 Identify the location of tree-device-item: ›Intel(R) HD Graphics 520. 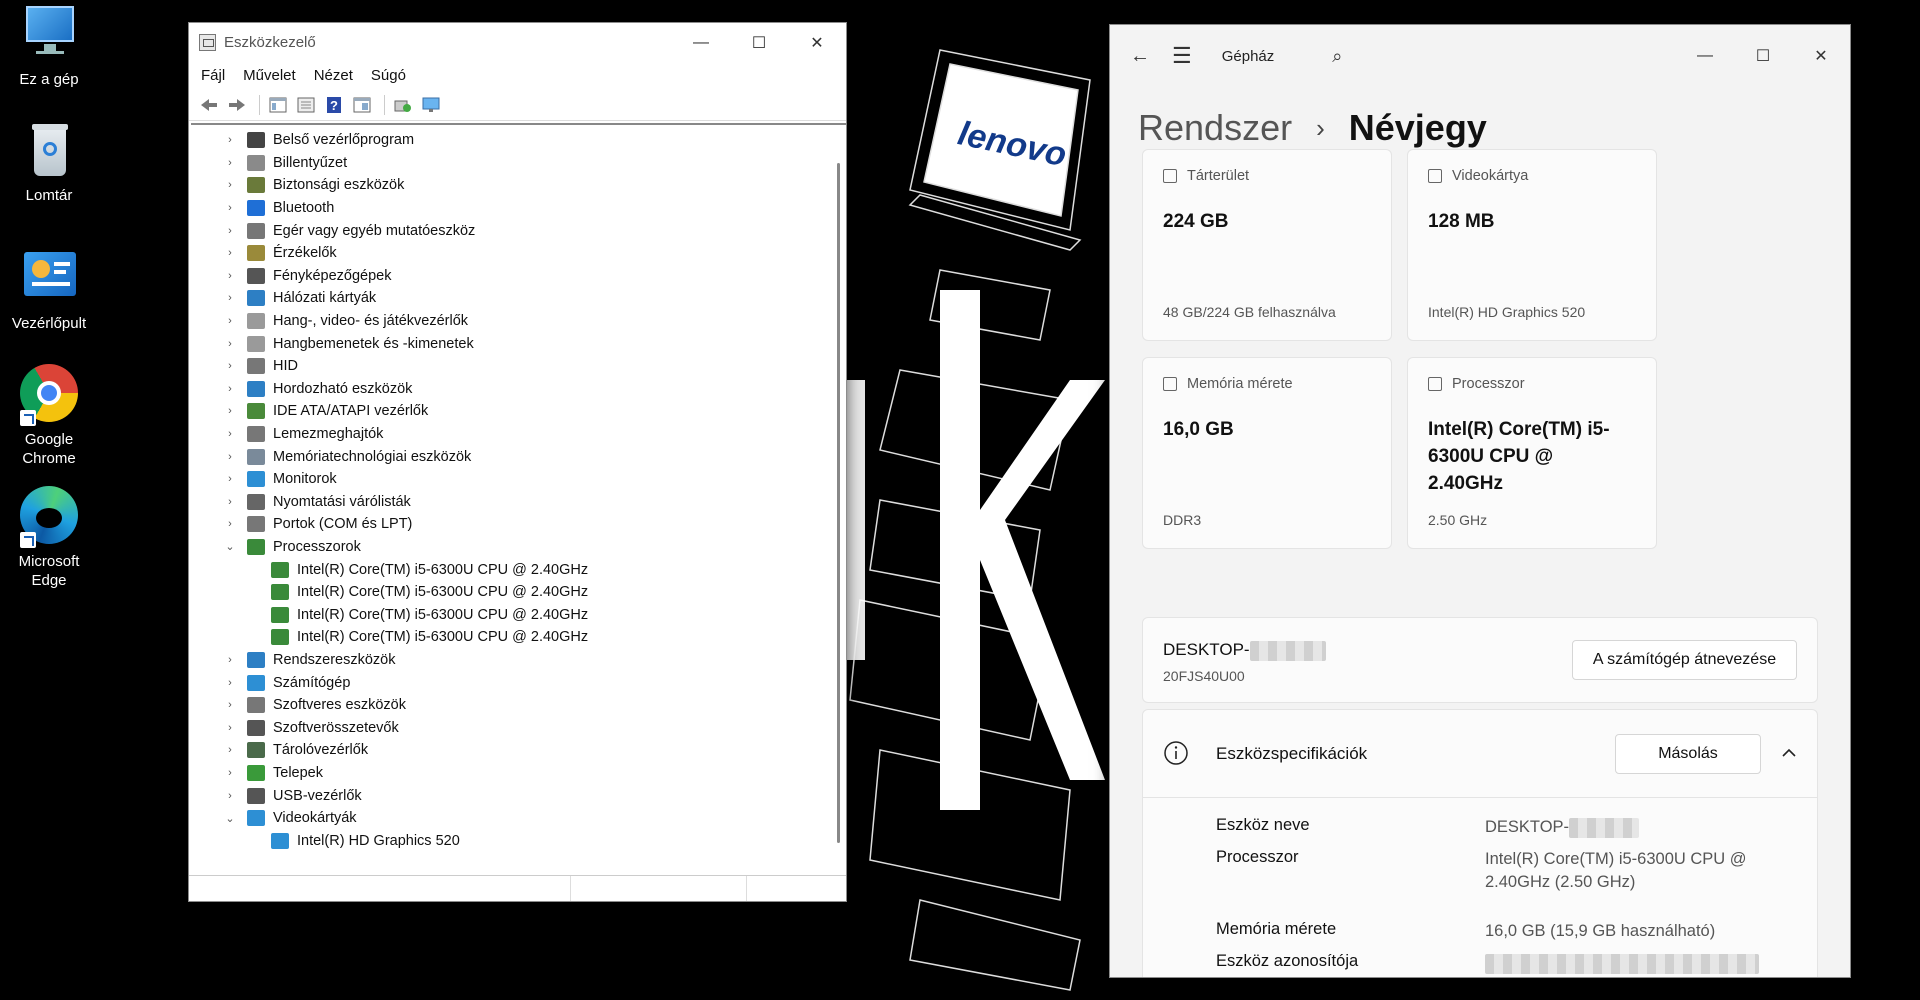
(518, 840).